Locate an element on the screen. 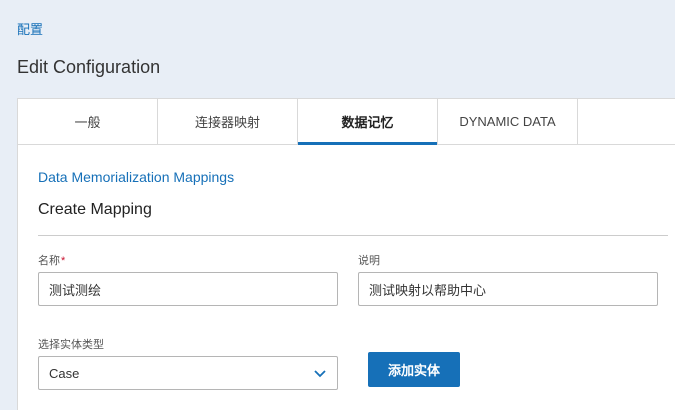  entity-type-select: Case is located at coordinates (188, 373).